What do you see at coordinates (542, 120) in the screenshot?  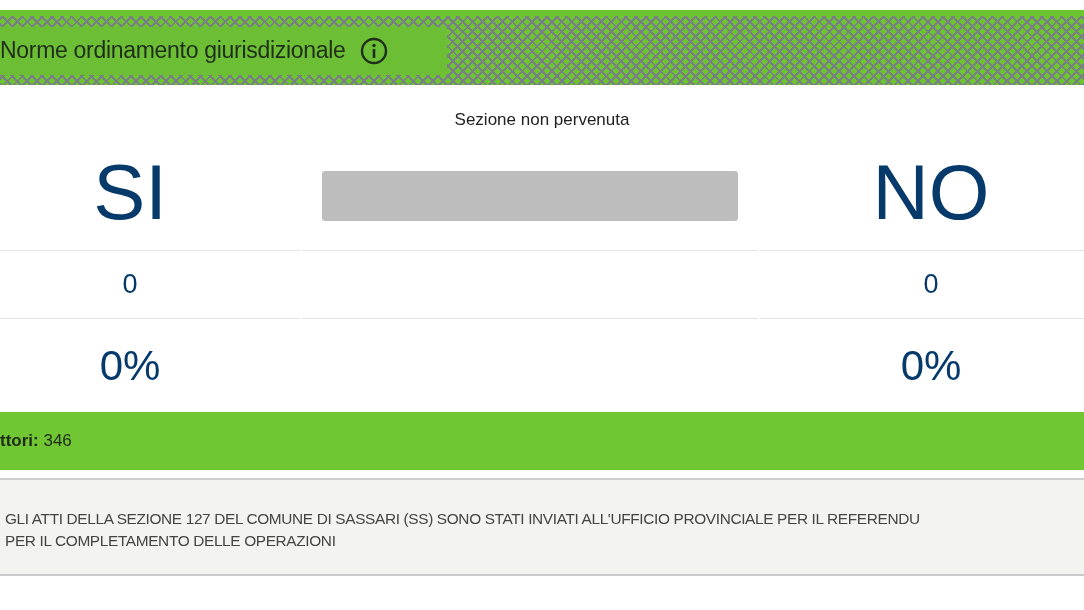 I see `section-status: Sezione non pervenuta` at bounding box center [542, 120].